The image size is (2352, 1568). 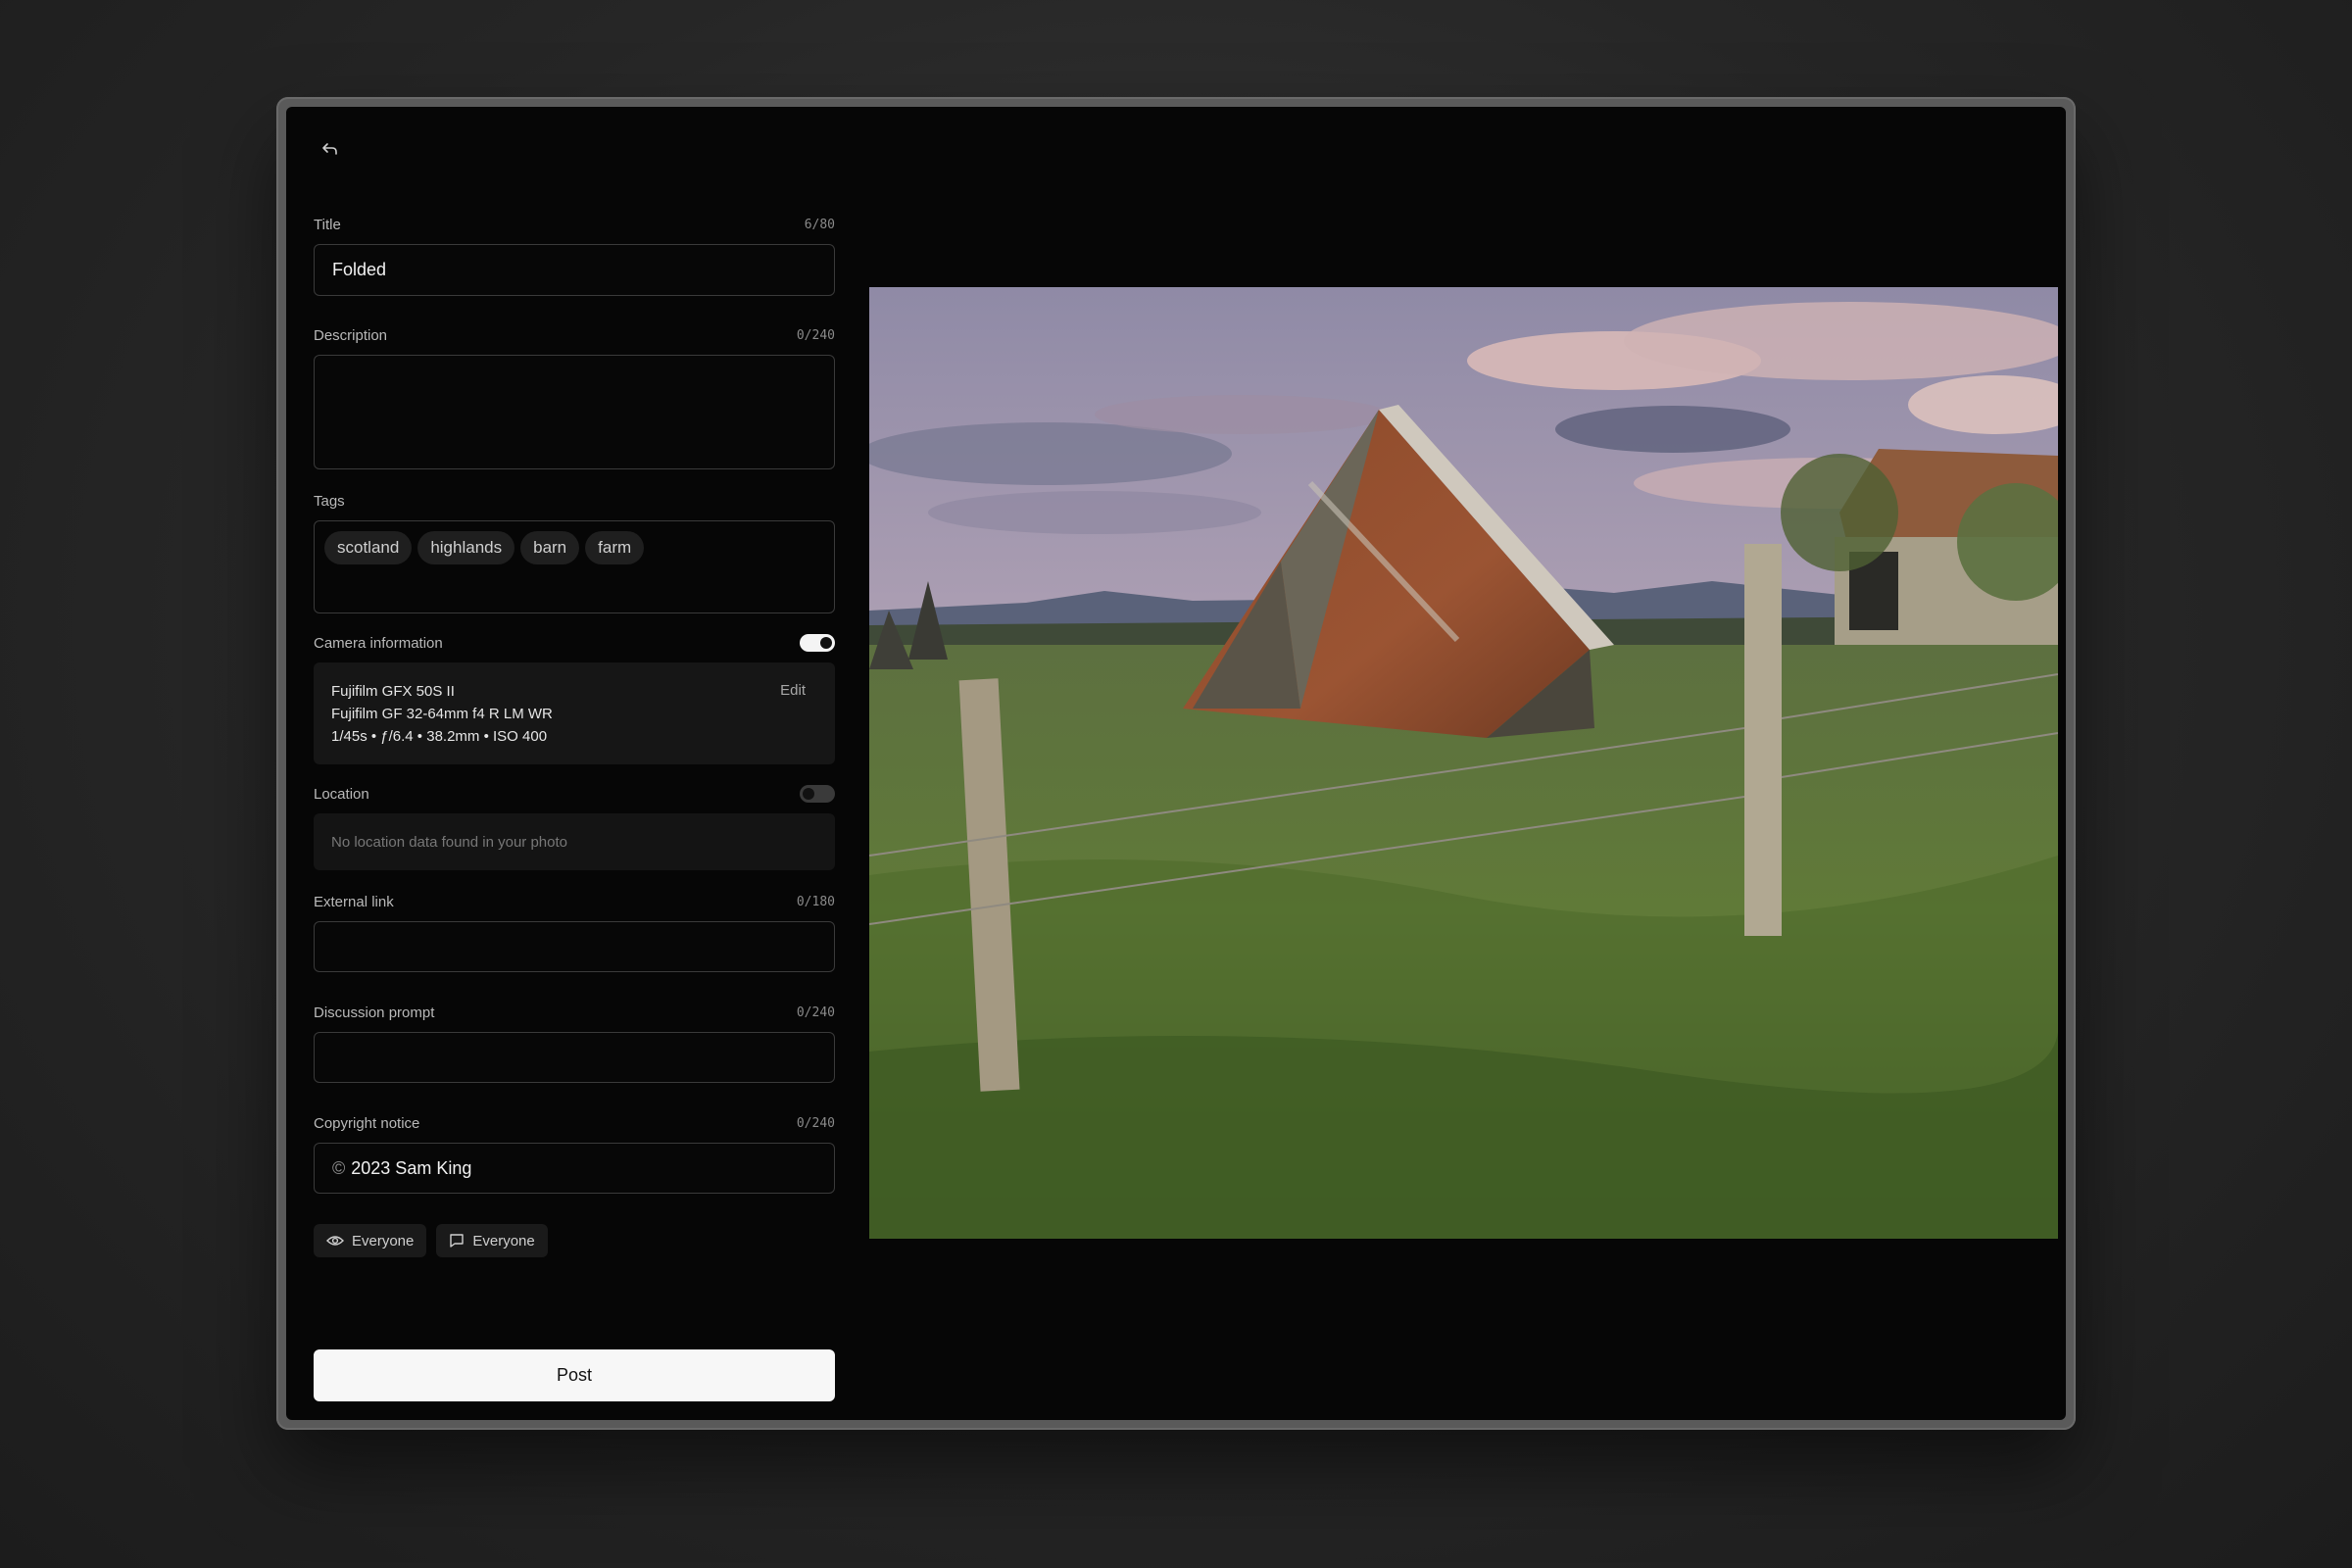 I want to click on discussion-prompt-counter: 0/240, so click(x=815, y=1012).